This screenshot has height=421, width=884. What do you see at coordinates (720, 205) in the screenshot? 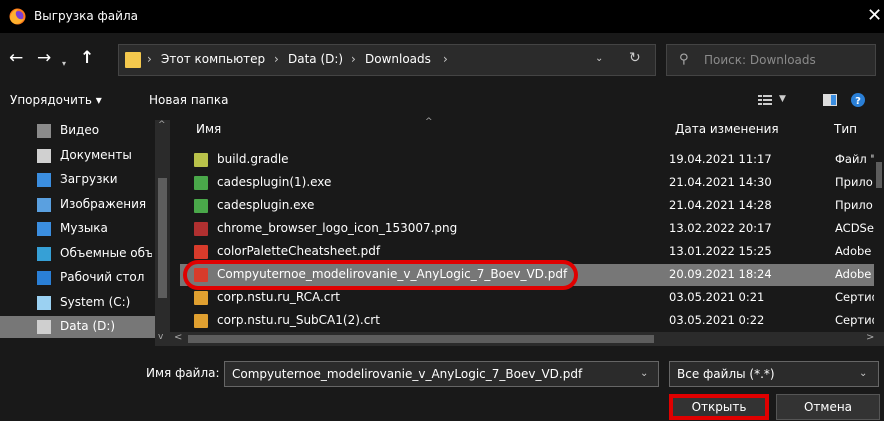
I see `file-date: 21.04.2021 14:28` at bounding box center [720, 205].